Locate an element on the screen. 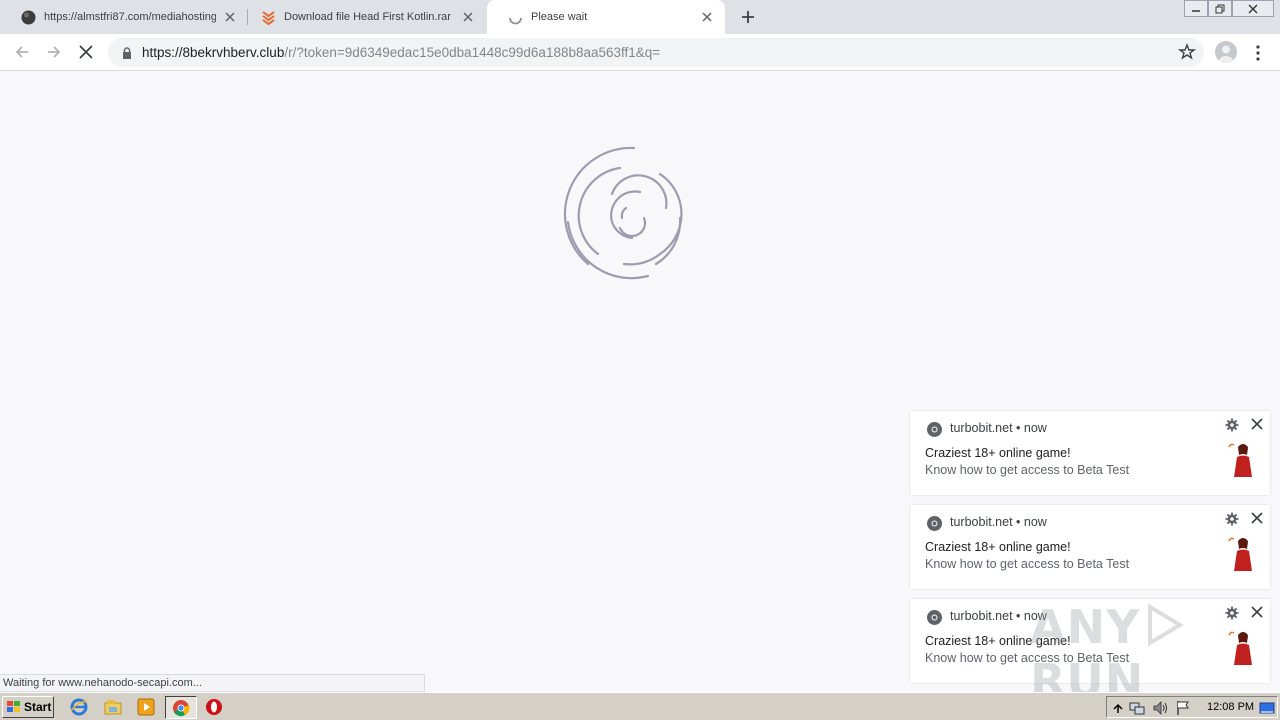 Image resolution: width=1280 pixels, height=720 pixels. stop-icon is located at coordinates (86, 52).